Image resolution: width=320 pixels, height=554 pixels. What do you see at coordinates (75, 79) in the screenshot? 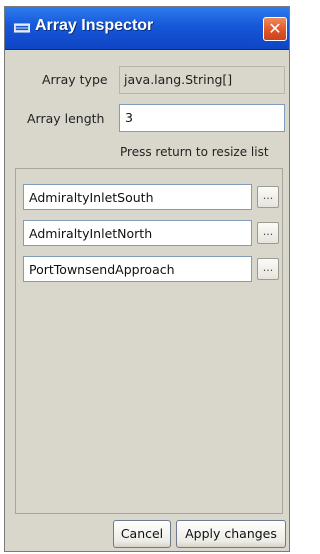
I see `array-type-label: Array type` at bounding box center [75, 79].